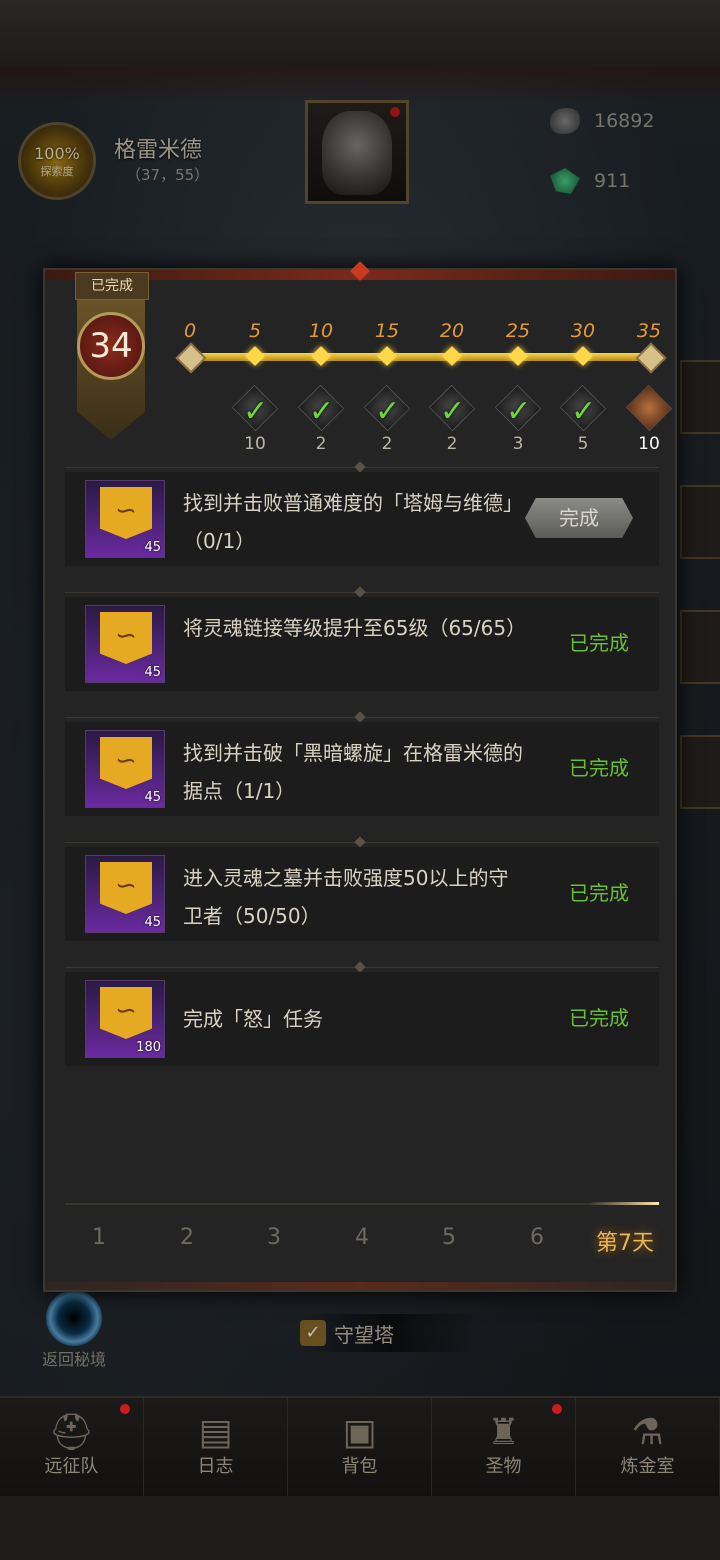  I want to click on nav-label: 日志, so click(215, 1466).